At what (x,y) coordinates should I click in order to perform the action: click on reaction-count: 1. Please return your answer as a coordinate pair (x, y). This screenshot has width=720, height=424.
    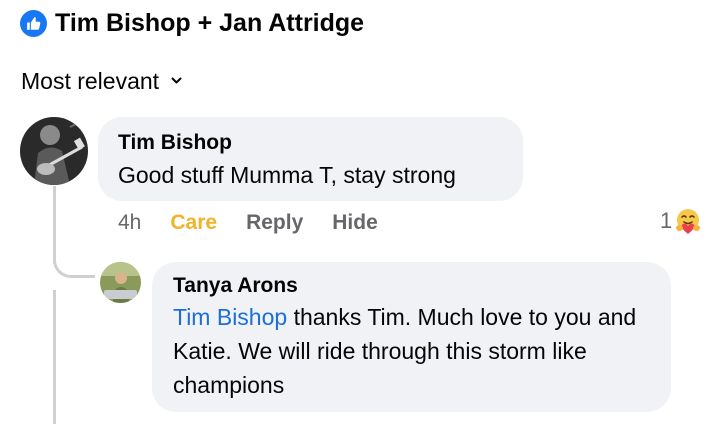
    Looking at the image, I should click on (666, 220).